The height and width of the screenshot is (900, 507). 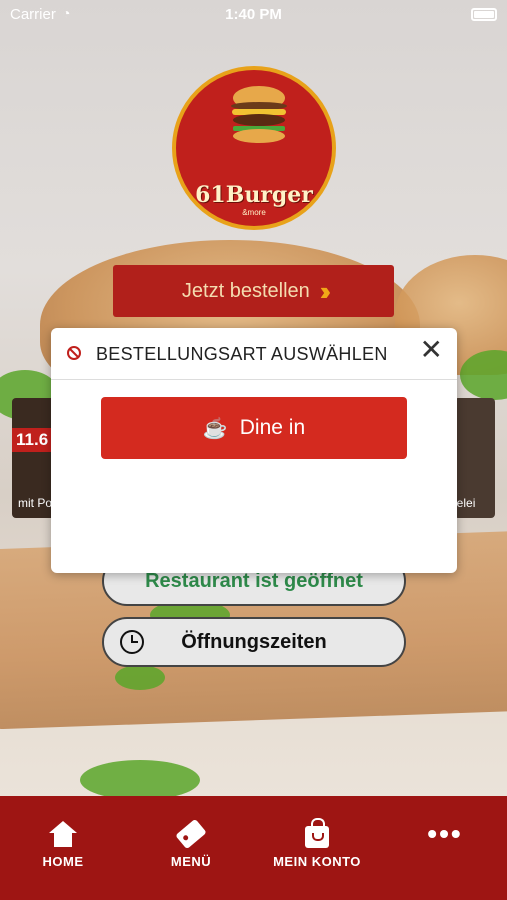 I want to click on price-badge: 11.6, so click(x=32, y=440).